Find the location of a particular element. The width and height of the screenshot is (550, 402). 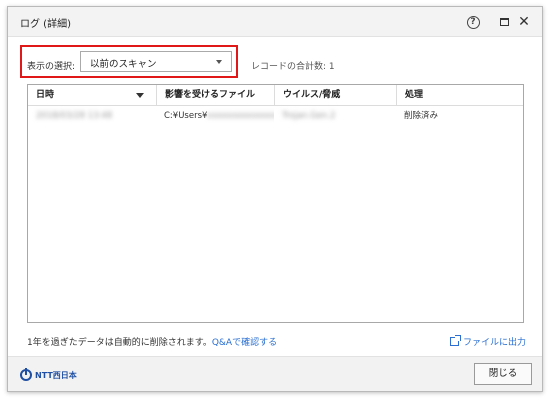

ntt-logo-icon is located at coordinates (26, 374).